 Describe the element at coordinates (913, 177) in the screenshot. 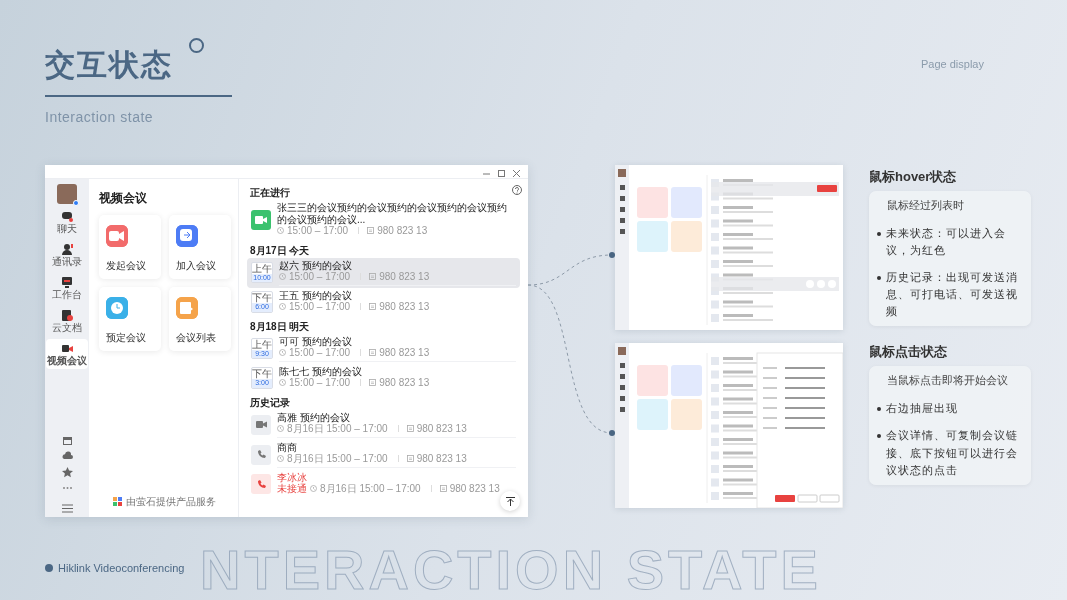

I see `note-heading: 鼠标hover状态` at that location.